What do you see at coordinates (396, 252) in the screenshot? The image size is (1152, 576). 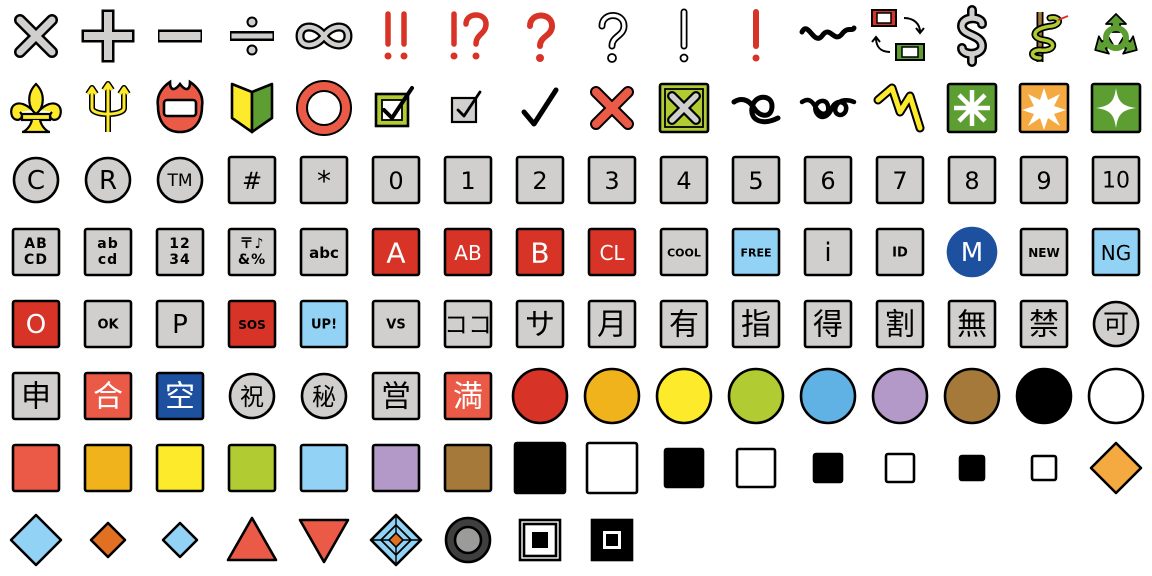 I see `emoji-cell: A` at bounding box center [396, 252].